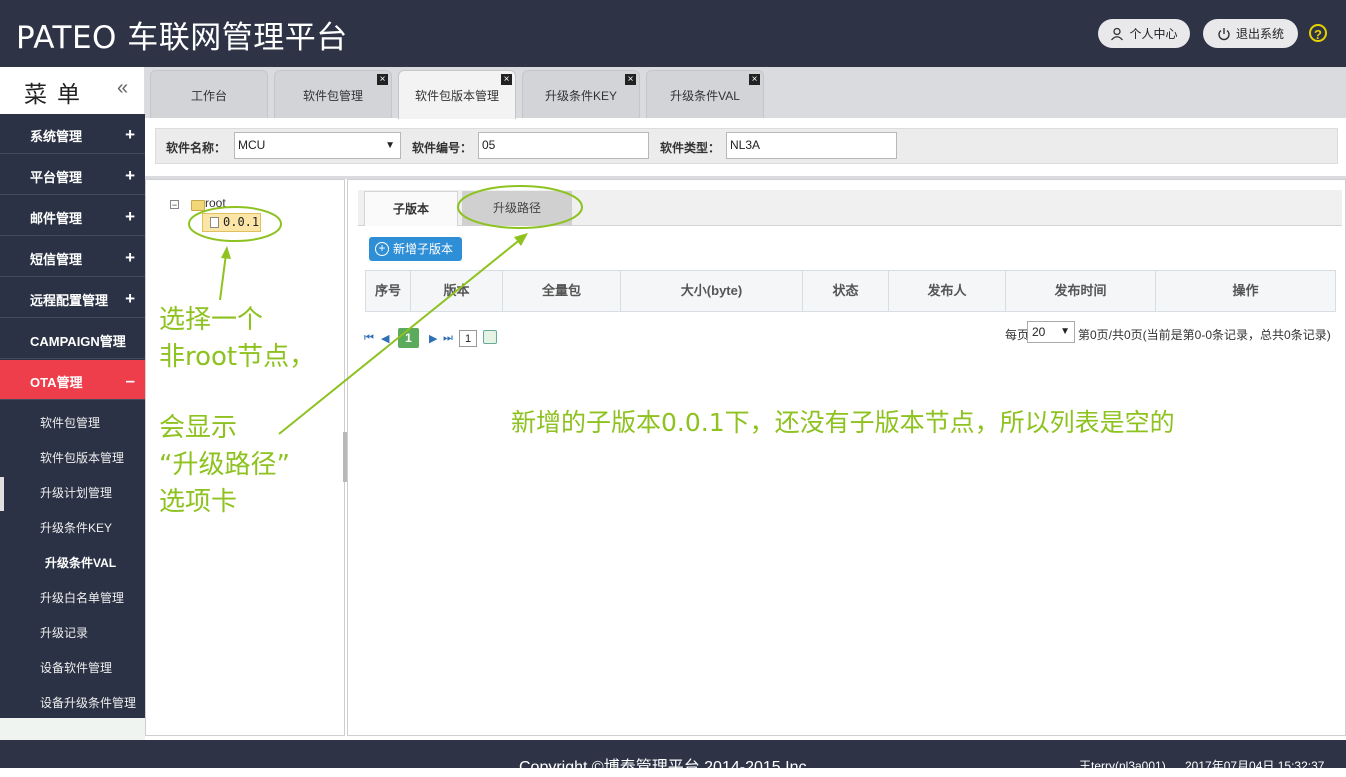  I want to click on file-icon, so click(214, 222).